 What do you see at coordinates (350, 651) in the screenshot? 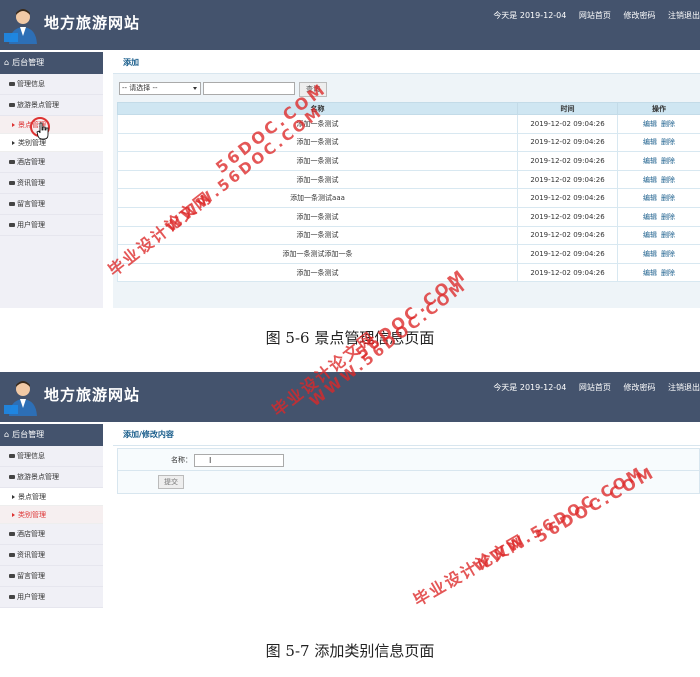
I see `figure-caption-5-7: 图 5-7 添加类别信息页面` at bounding box center [350, 651].